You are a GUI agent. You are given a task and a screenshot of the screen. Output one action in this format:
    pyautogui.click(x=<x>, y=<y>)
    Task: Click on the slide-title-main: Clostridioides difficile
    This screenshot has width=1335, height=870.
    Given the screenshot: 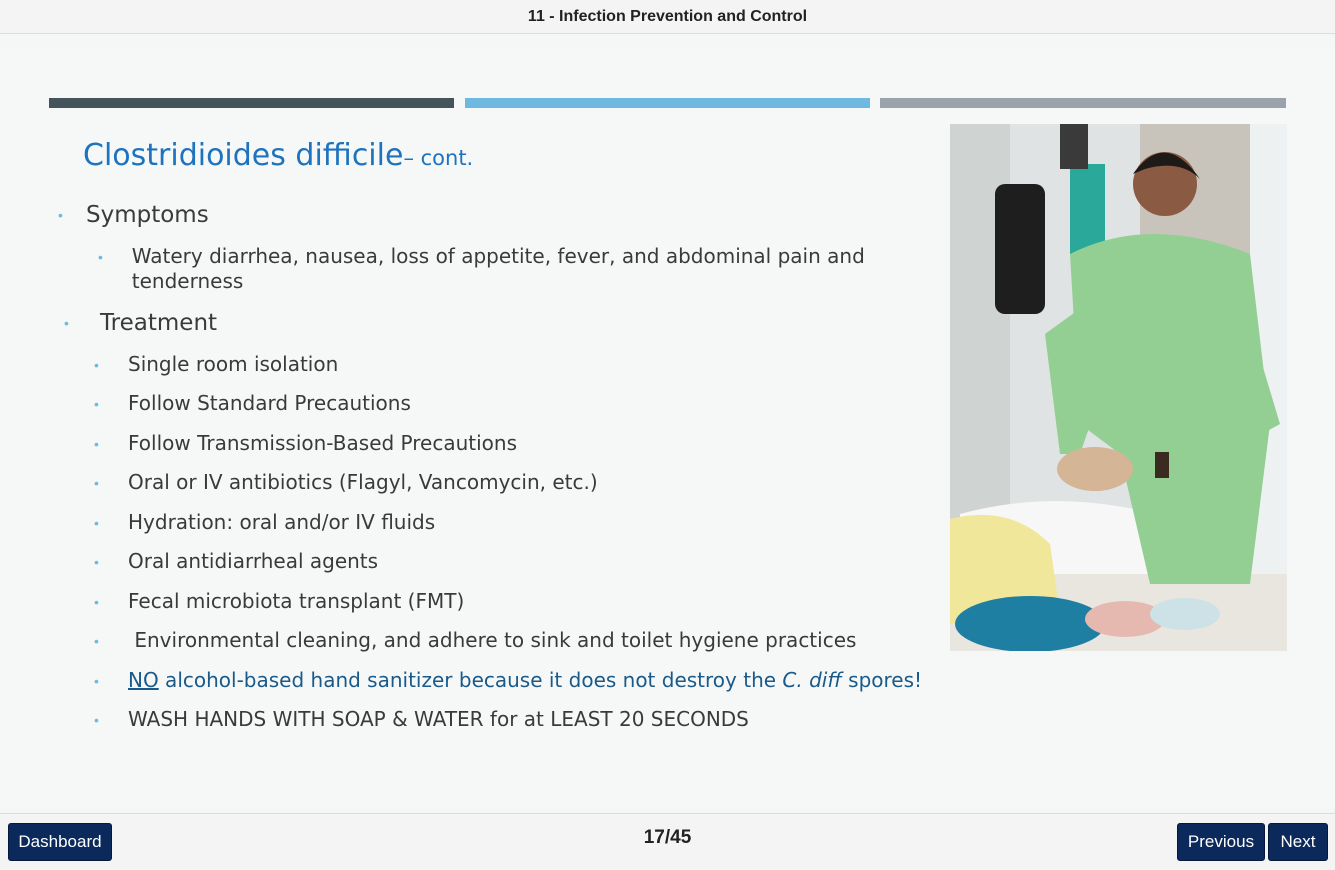 What is the action you would take?
    pyautogui.click(x=243, y=155)
    